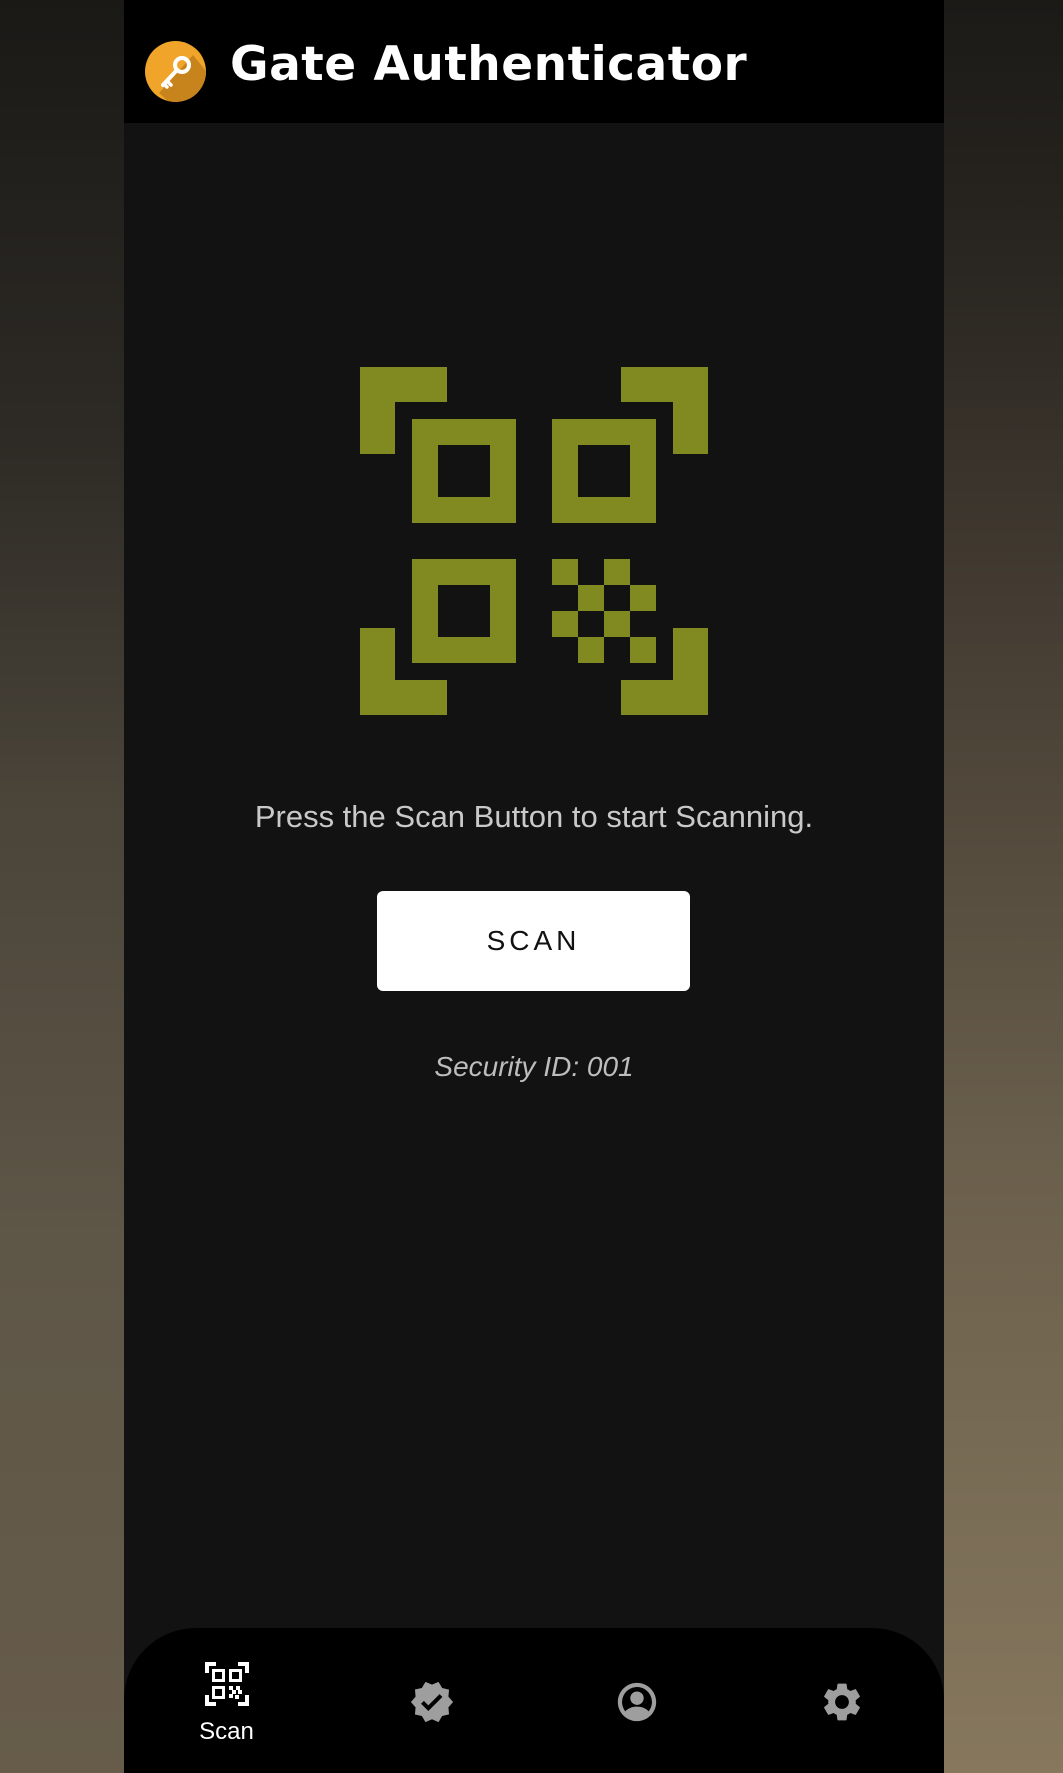  What do you see at coordinates (534, 1066) in the screenshot?
I see `security-id-label: Security ID: 001` at bounding box center [534, 1066].